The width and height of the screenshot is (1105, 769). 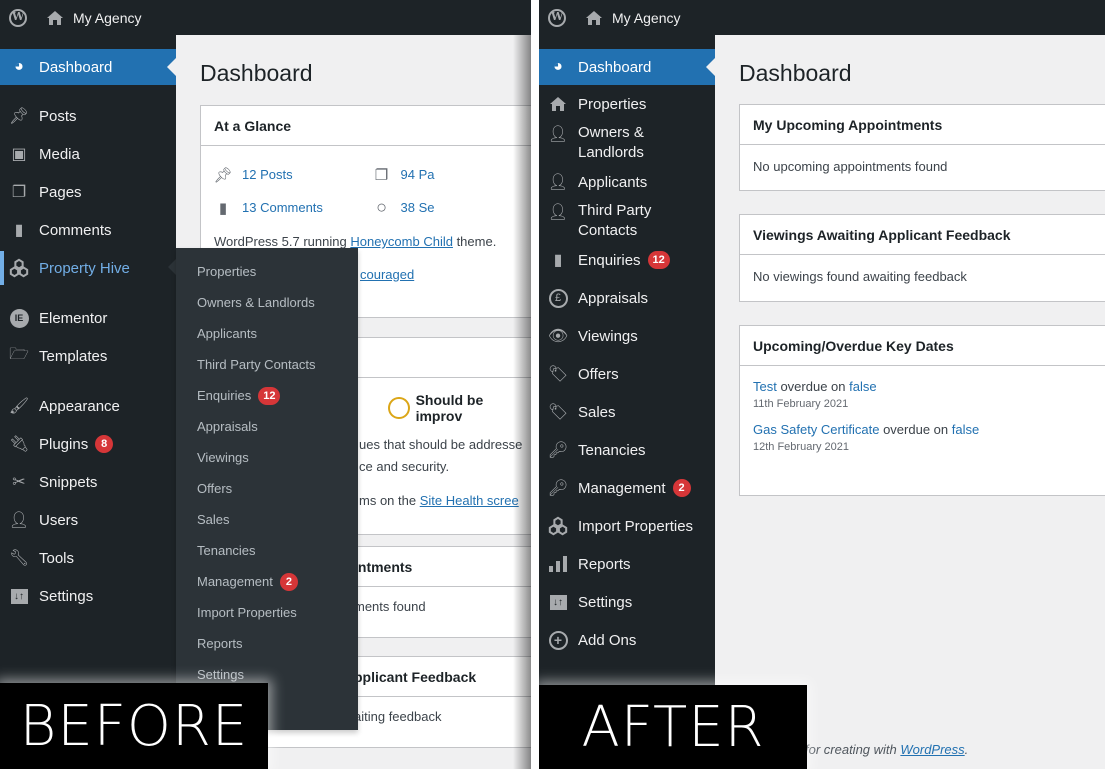 What do you see at coordinates (19, 318) in the screenshot?
I see `elementor-icon: IE` at bounding box center [19, 318].